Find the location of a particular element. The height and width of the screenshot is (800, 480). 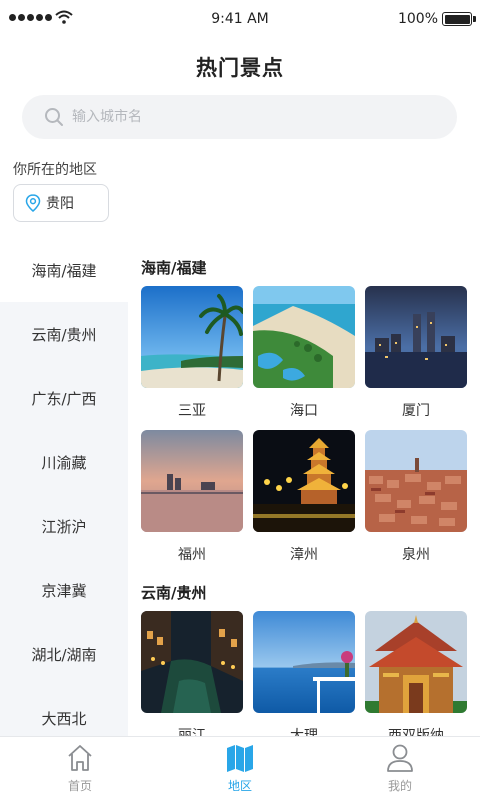

sidebar-item-jiang-zhe-hu: 江浙沪 is located at coordinates (64, 526).